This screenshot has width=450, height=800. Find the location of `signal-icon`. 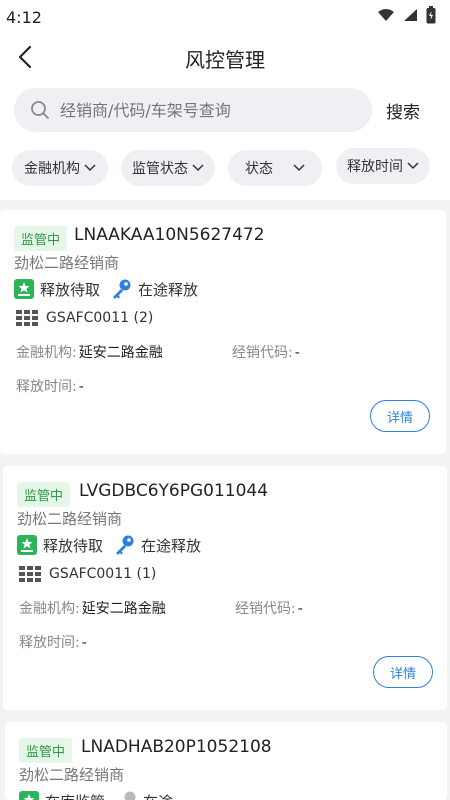

signal-icon is located at coordinates (410, 15).